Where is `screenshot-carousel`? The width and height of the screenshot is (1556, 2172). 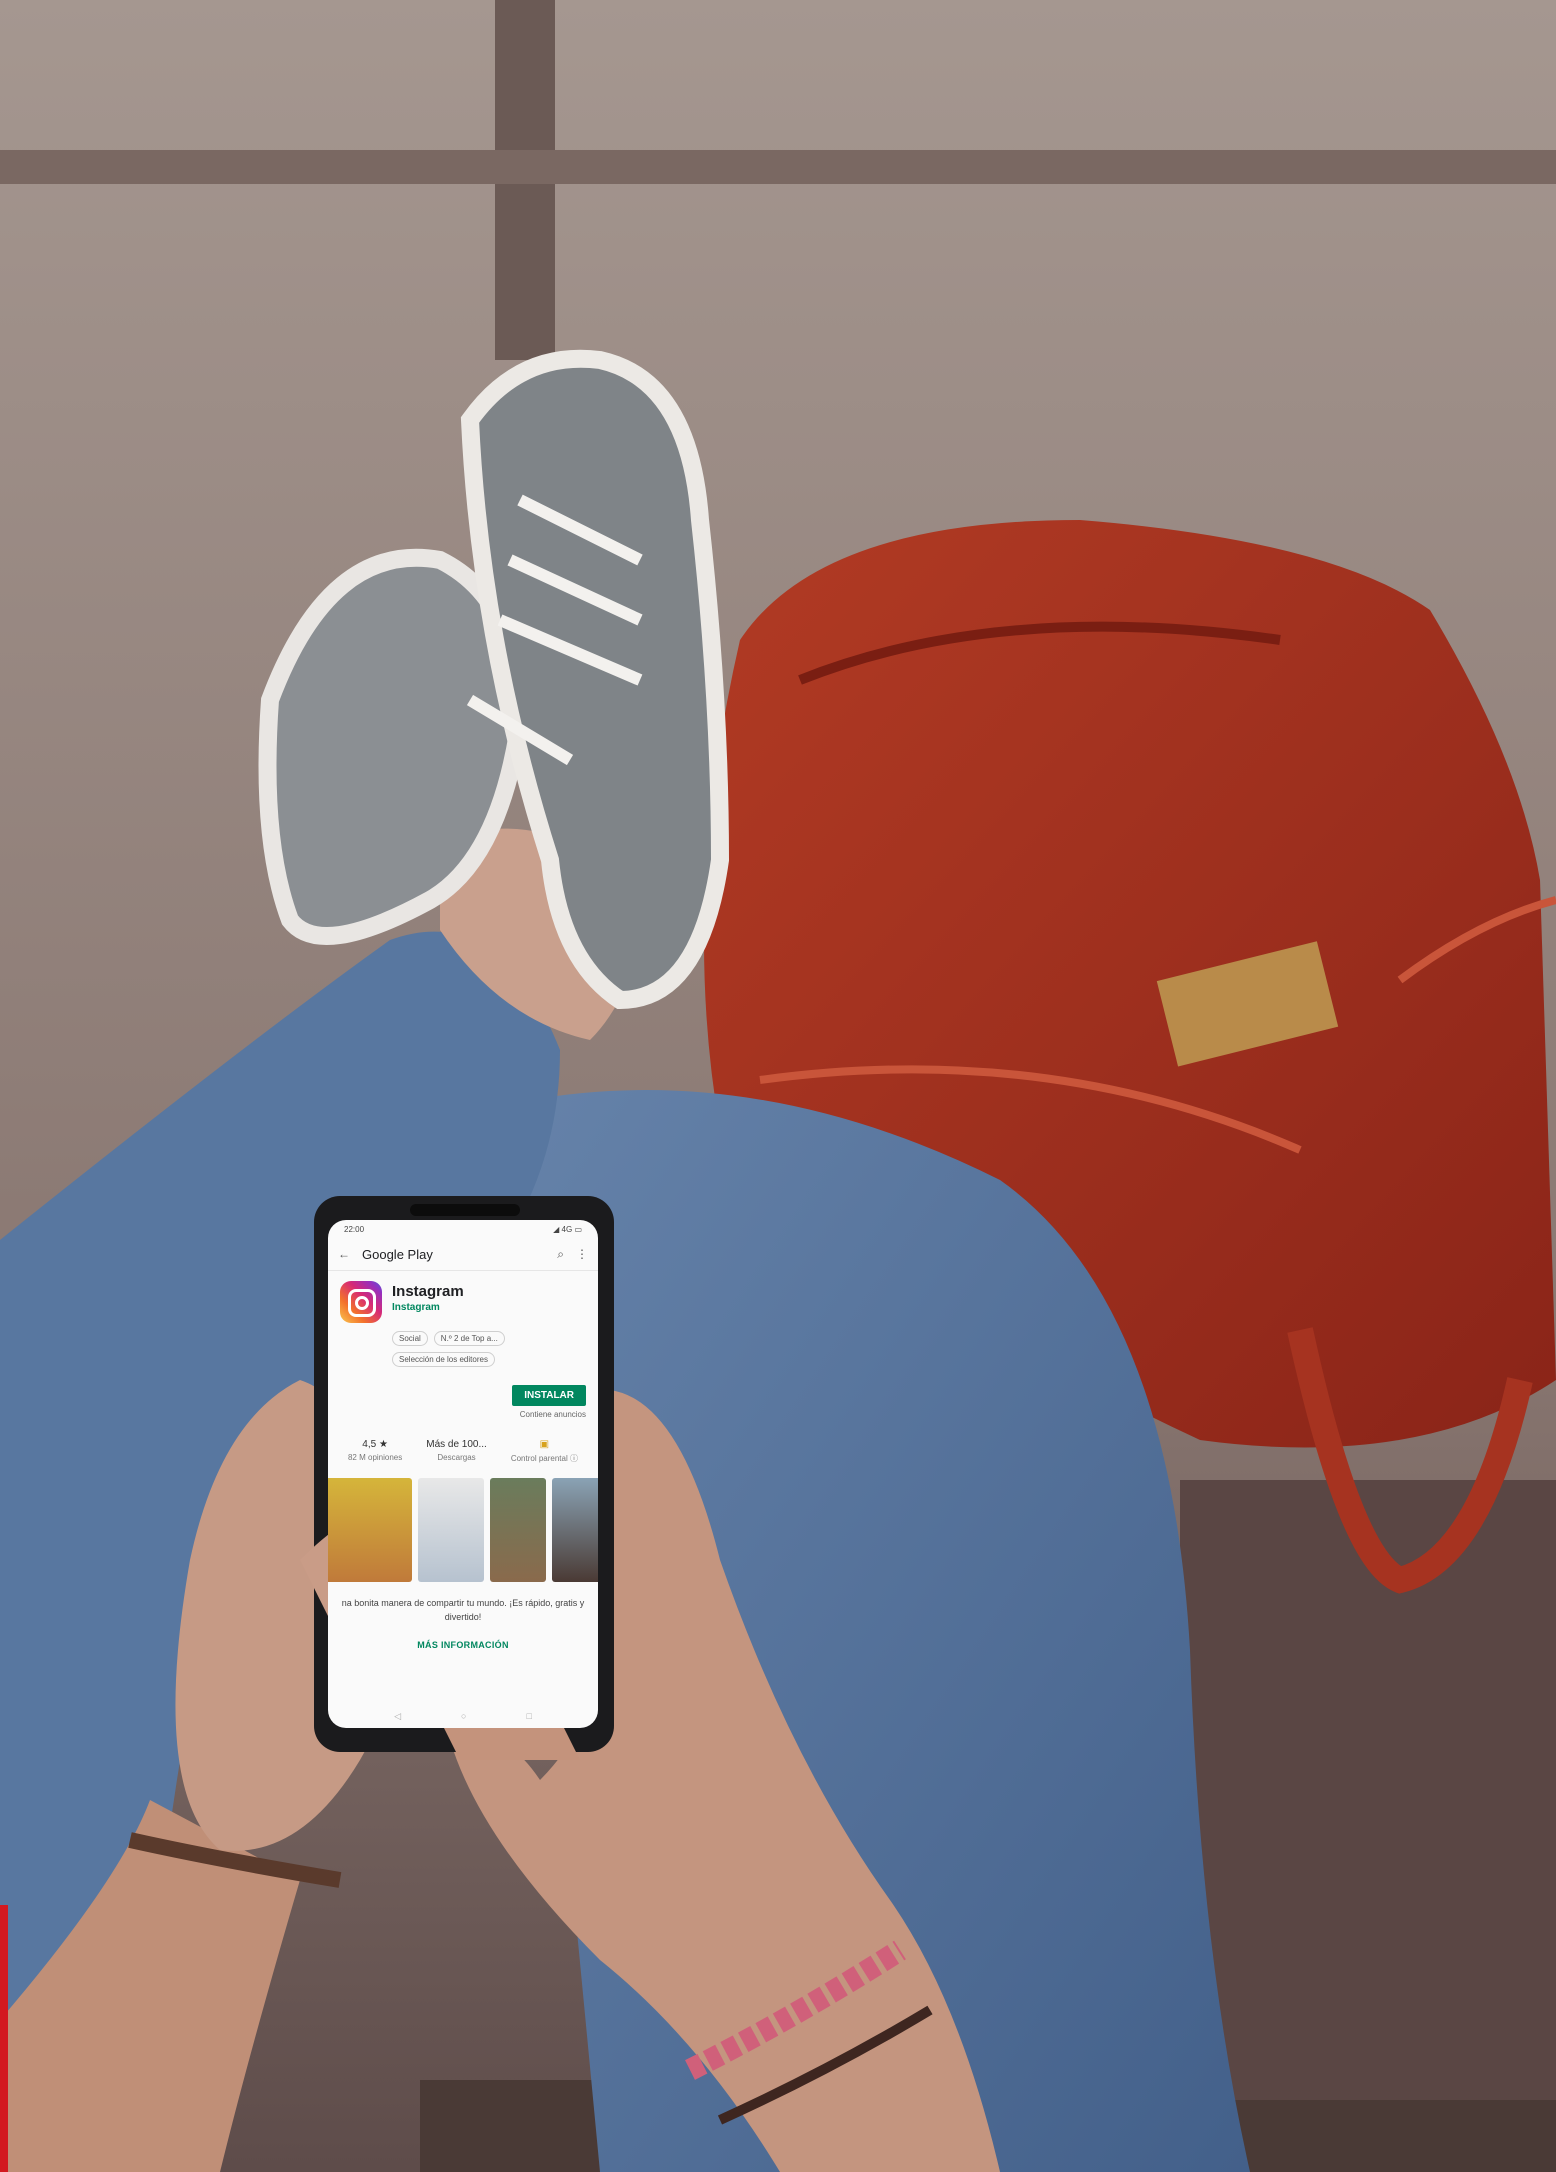
screenshot-carousel is located at coordinates (463, 1530).